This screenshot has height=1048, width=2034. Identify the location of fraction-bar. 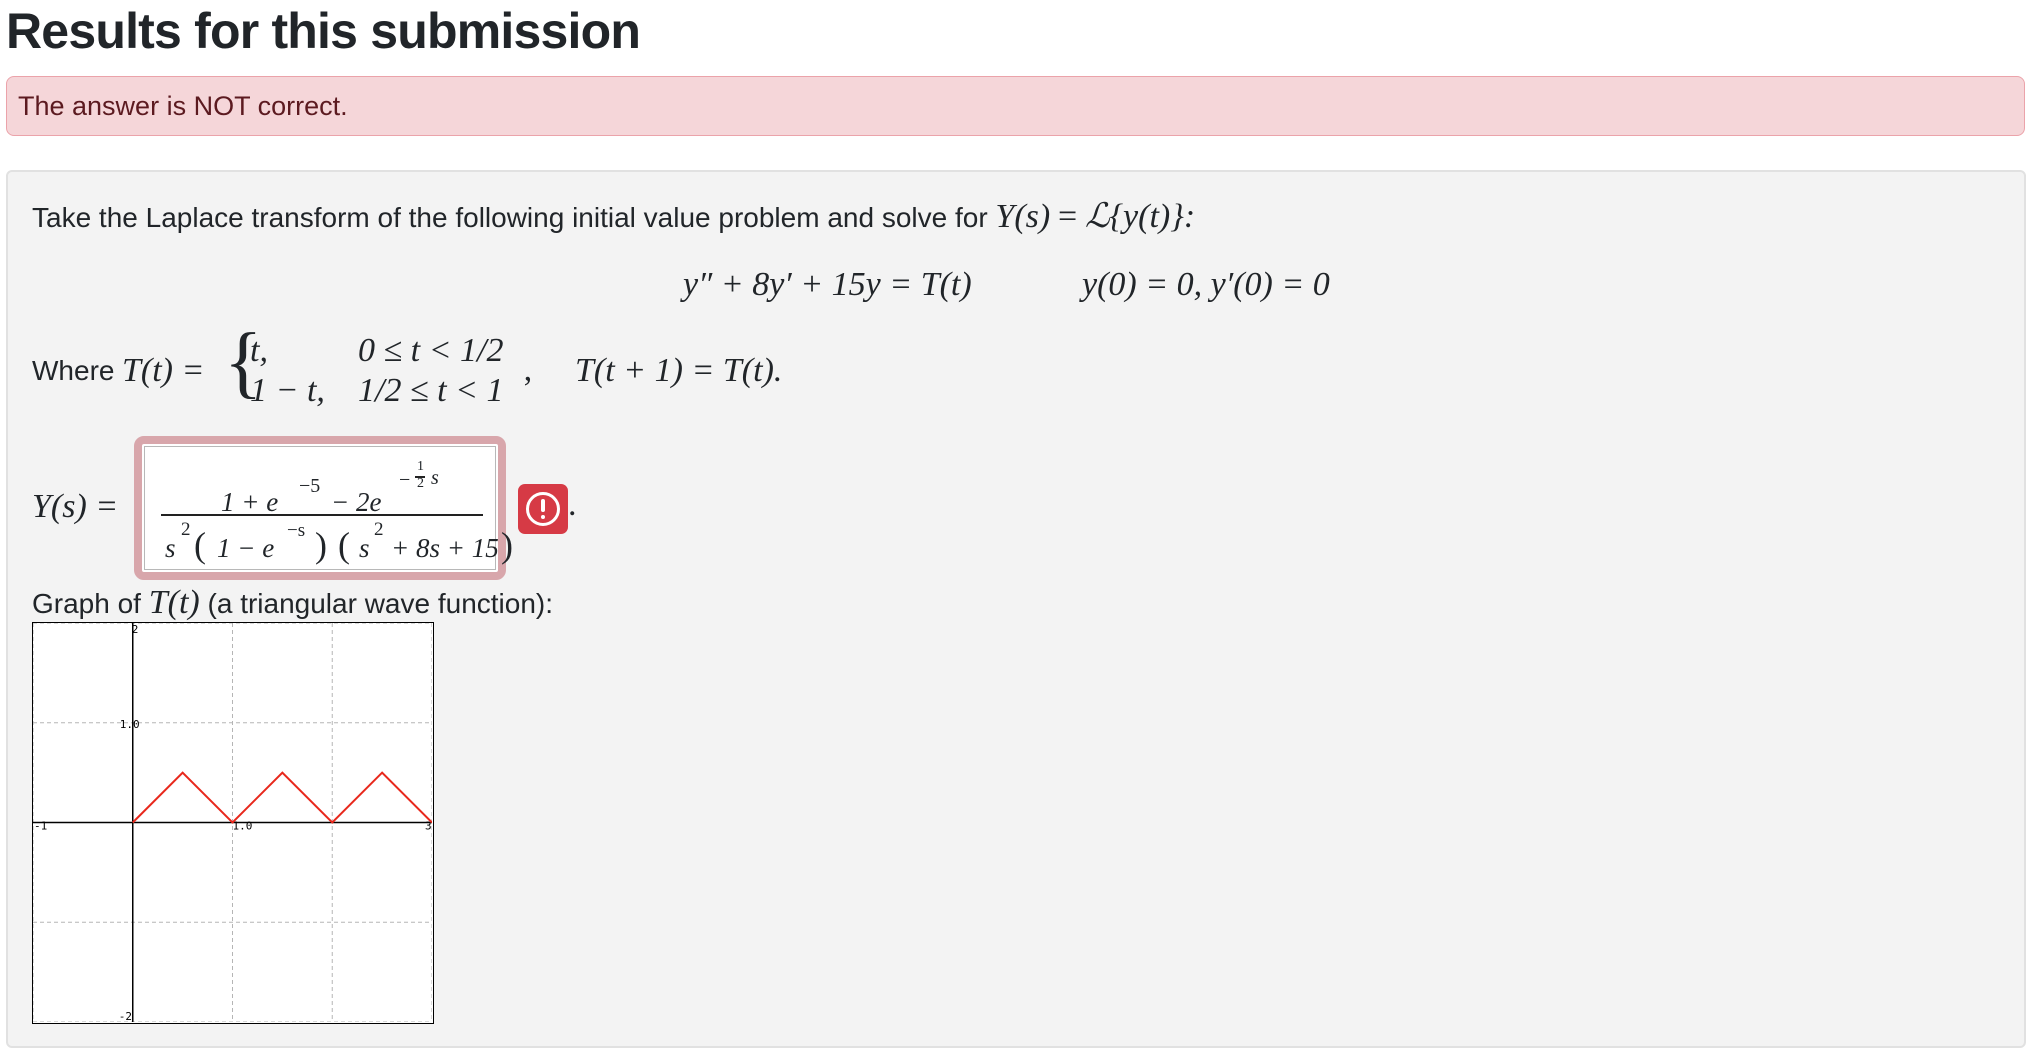
(322, 515).